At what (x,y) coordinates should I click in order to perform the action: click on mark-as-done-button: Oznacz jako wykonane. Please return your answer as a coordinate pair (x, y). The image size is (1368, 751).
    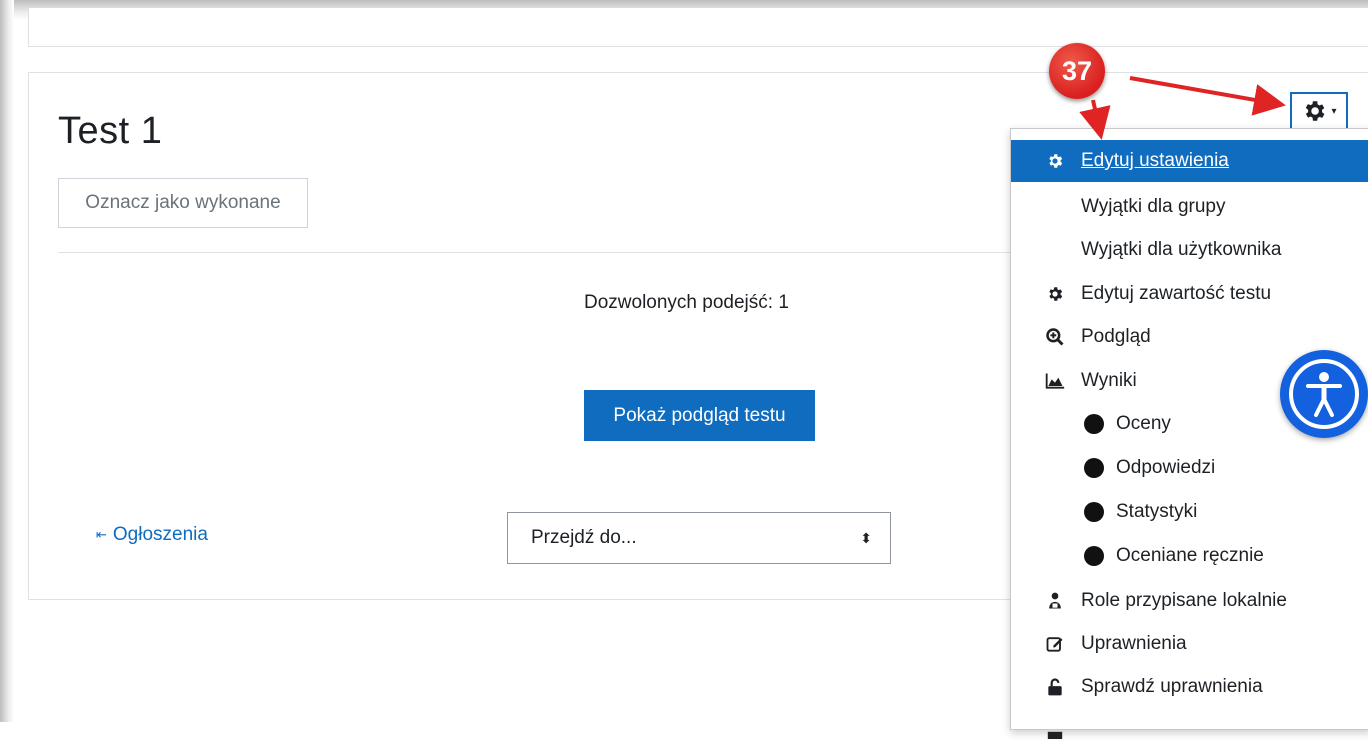
    Looking at the image, I should click on (183, 203).